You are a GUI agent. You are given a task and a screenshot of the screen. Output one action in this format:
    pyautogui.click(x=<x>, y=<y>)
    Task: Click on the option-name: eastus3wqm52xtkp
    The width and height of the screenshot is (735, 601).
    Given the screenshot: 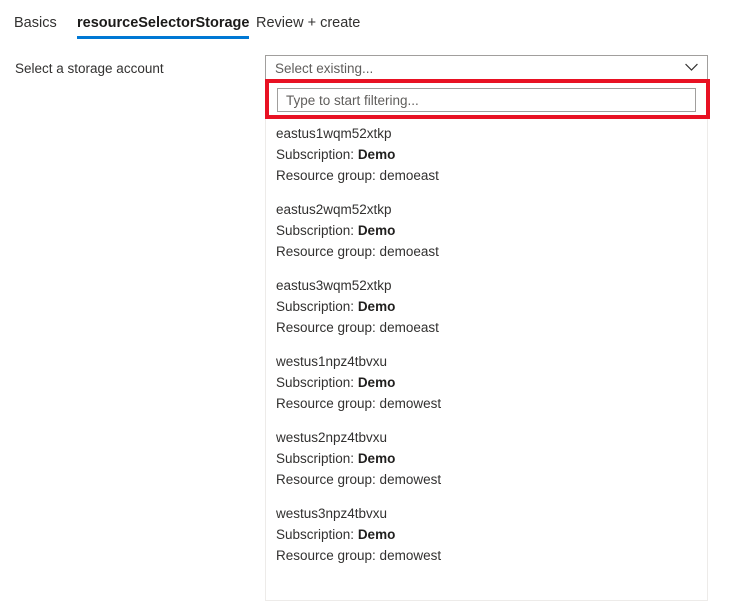 What is the action you would take?
    pyautogui.click(x=334, y=285)
    